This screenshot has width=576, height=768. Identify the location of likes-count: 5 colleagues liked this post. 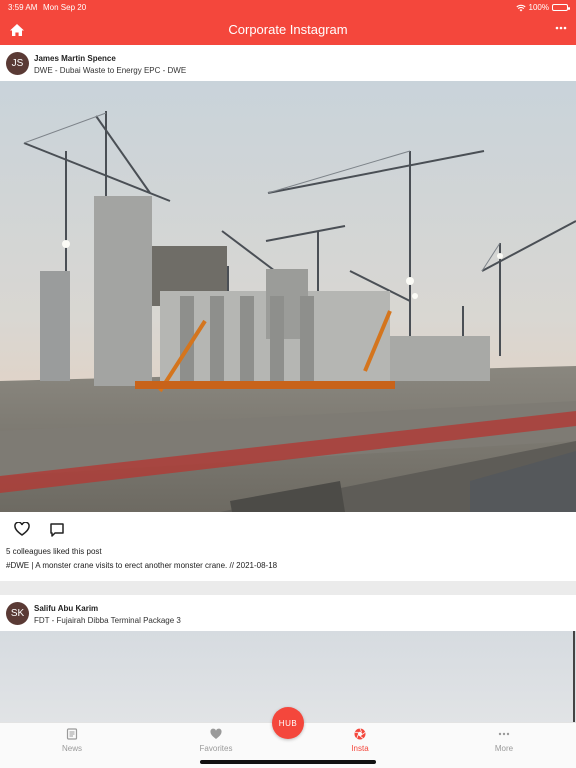
(288, 554).